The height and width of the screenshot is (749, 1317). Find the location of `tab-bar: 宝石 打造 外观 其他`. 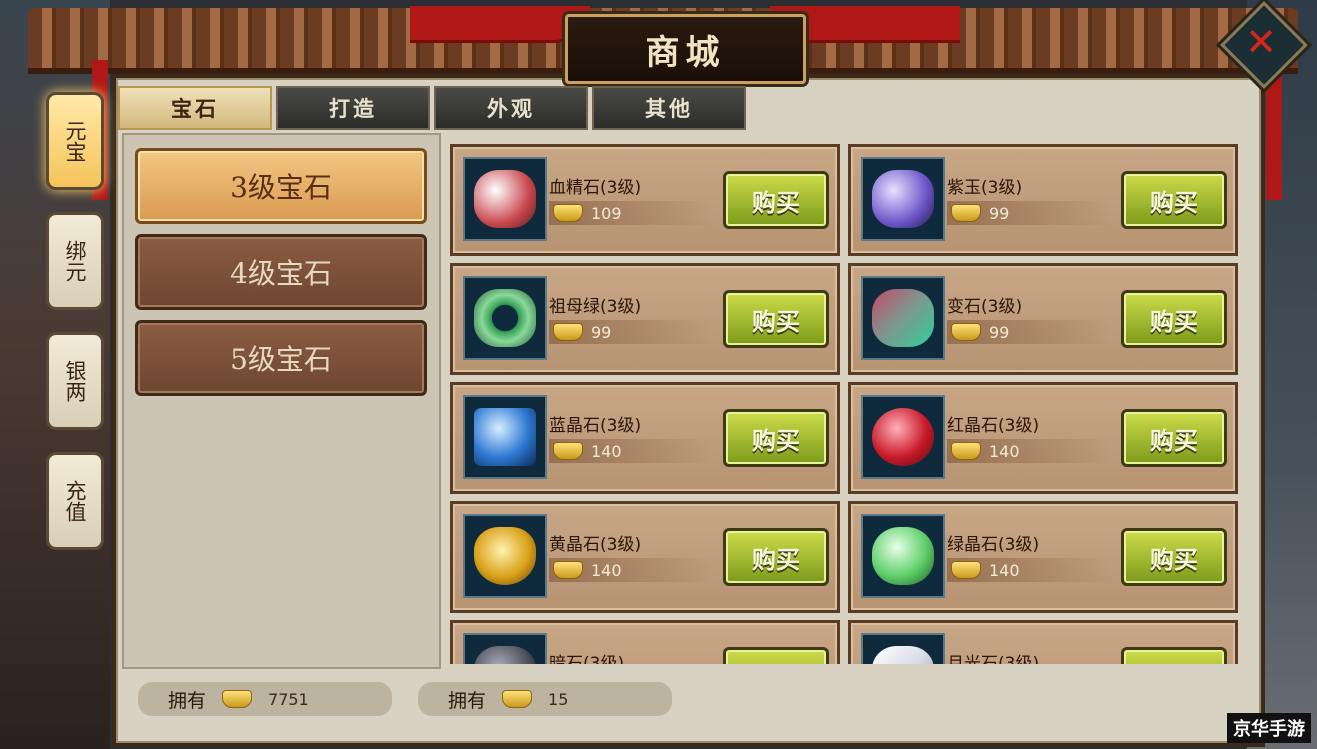

tab-bar: 宝石 打造 外观 其他 is located at coordinates (432, 108).